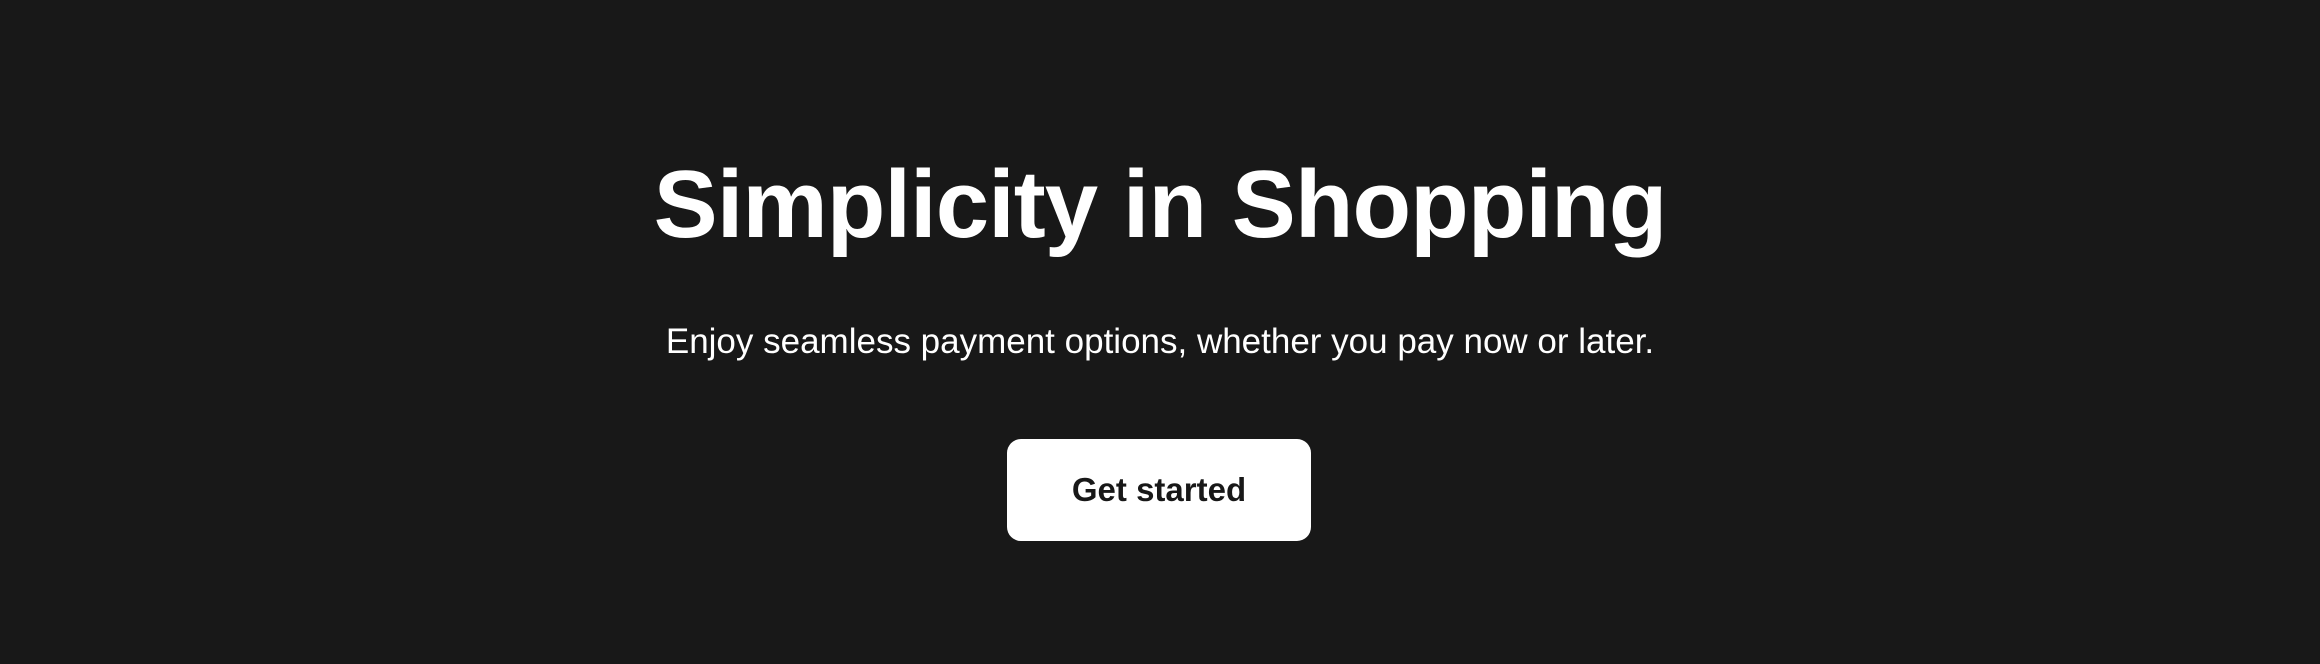 Image resolution: width=2320 pixels, height=664 pixels. What do you see at coordinates (1160, 204) in the screenshot?
I see `hero-title: Simplicity in Shopping` at bounding box center [1160, 204].